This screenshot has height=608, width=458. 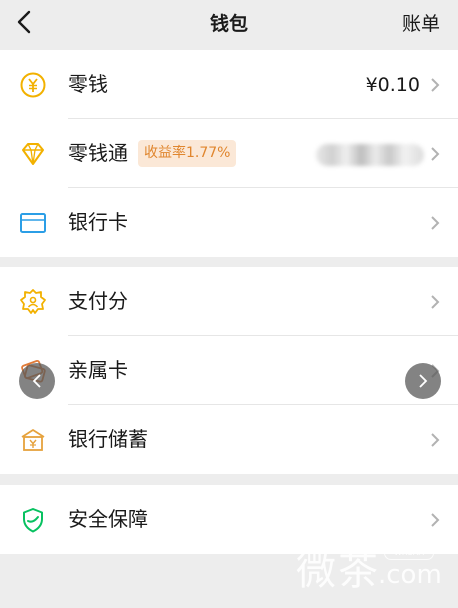 I want to click on list-item-label: 安全保障, so click(x=108, y=519).